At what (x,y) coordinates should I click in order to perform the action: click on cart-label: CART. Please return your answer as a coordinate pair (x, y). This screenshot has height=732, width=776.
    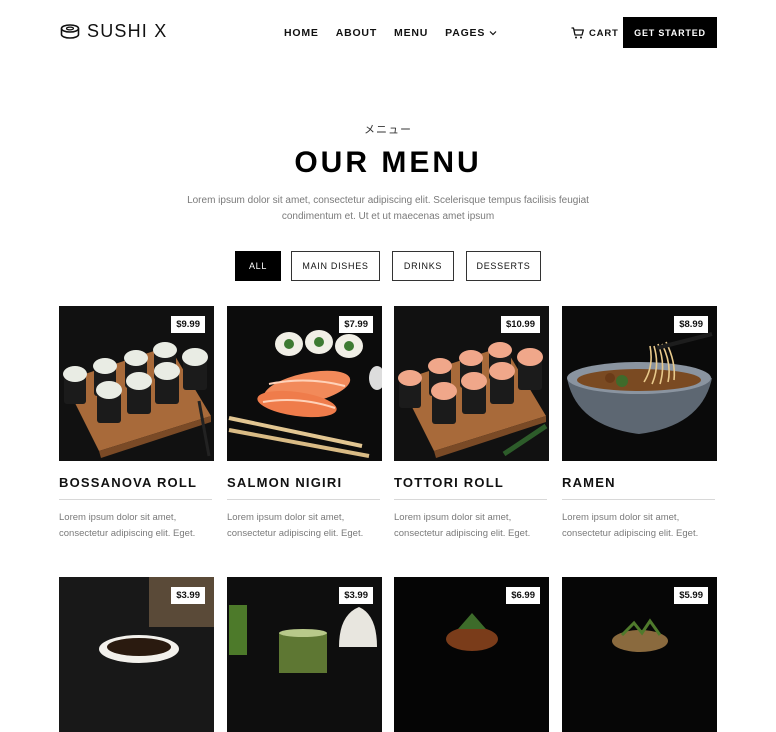
    Looking at the image, I should click on (604, 33).